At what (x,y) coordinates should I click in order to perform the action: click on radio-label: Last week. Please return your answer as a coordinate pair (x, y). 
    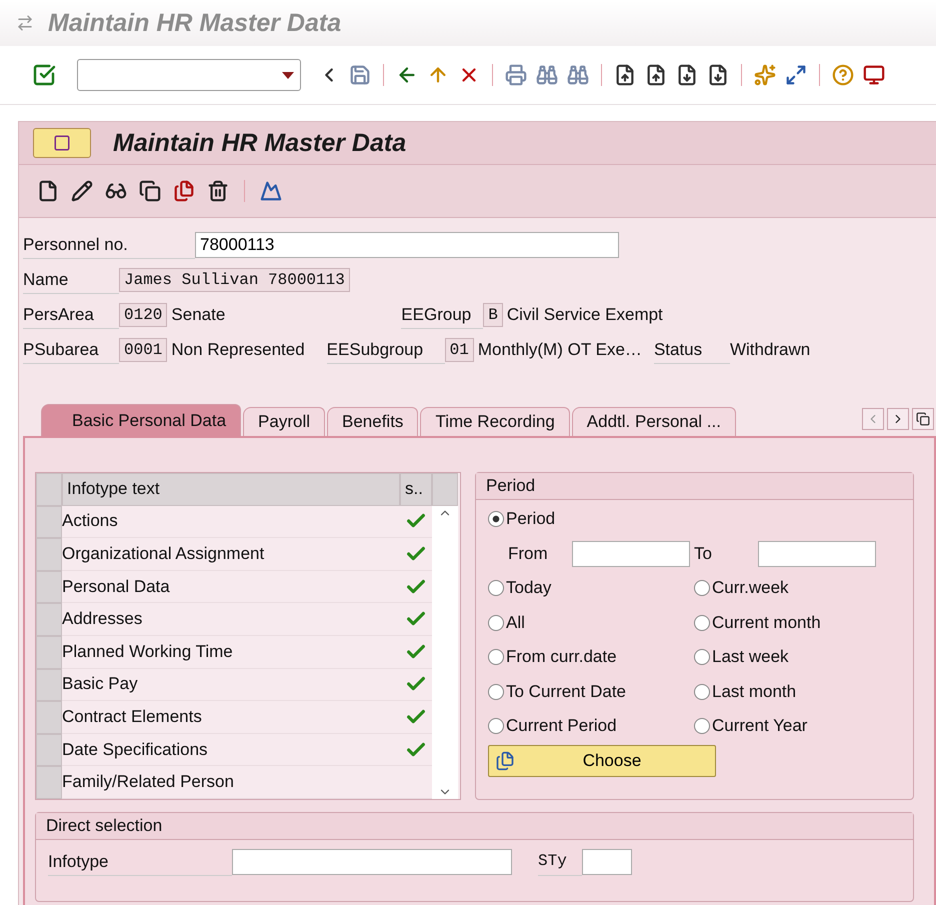
    Looking at the image, I should click on (750, 657).